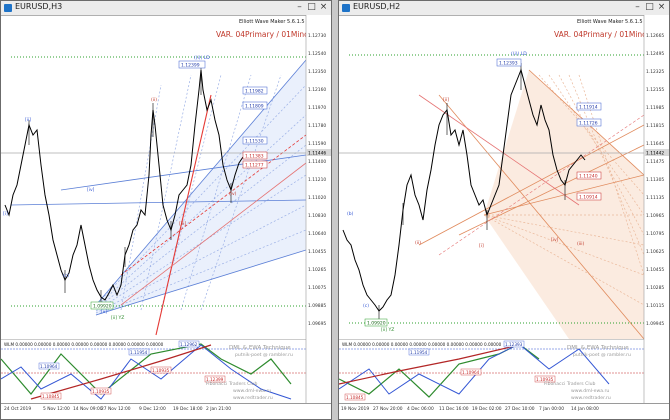 Image resolution: width=670 pixels, height=420 pixels. I want to click on time-label: 27 Dec 10:00, so click(520, 409).